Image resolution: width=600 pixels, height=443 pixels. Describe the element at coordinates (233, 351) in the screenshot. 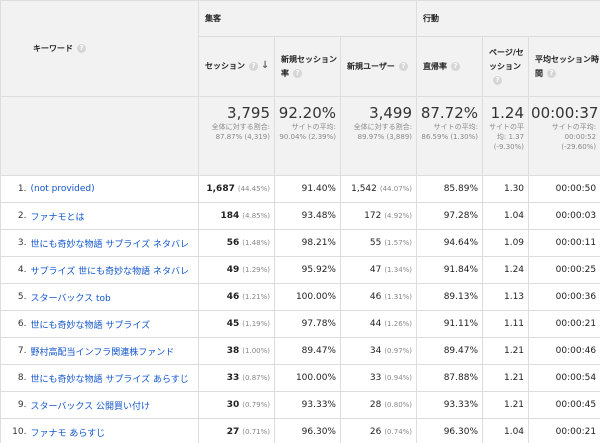

I see `sessions-value: 38` at that location.